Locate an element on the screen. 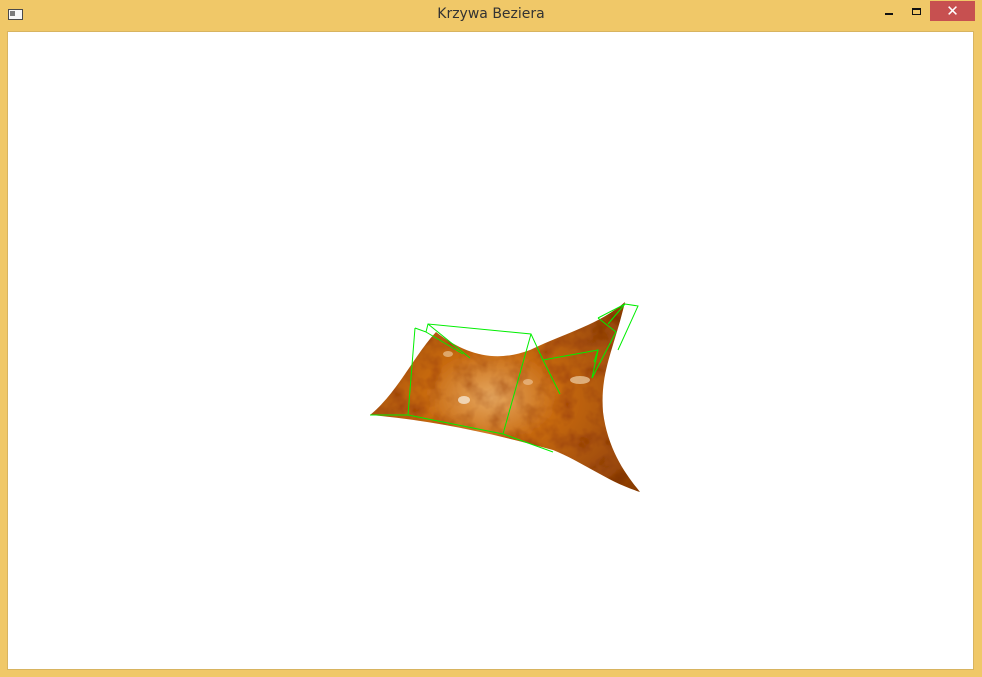  maximize-button is located at coordinates (916, 11).